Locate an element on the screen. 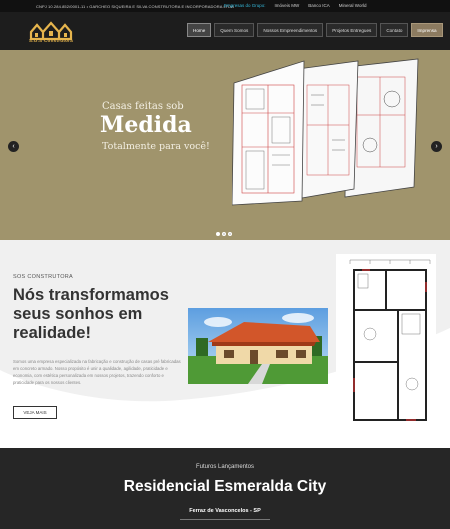  group-label: Empresas do Grupo: is located at coordinates (245, 5).